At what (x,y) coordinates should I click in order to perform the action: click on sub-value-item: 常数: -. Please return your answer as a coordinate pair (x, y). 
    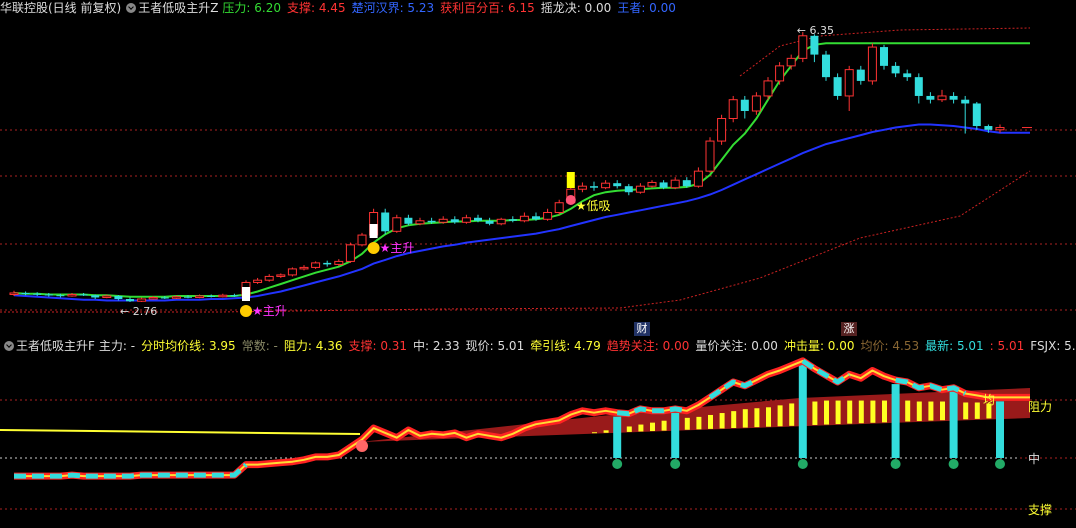
    Looking at the image, I should click on (259, 346).